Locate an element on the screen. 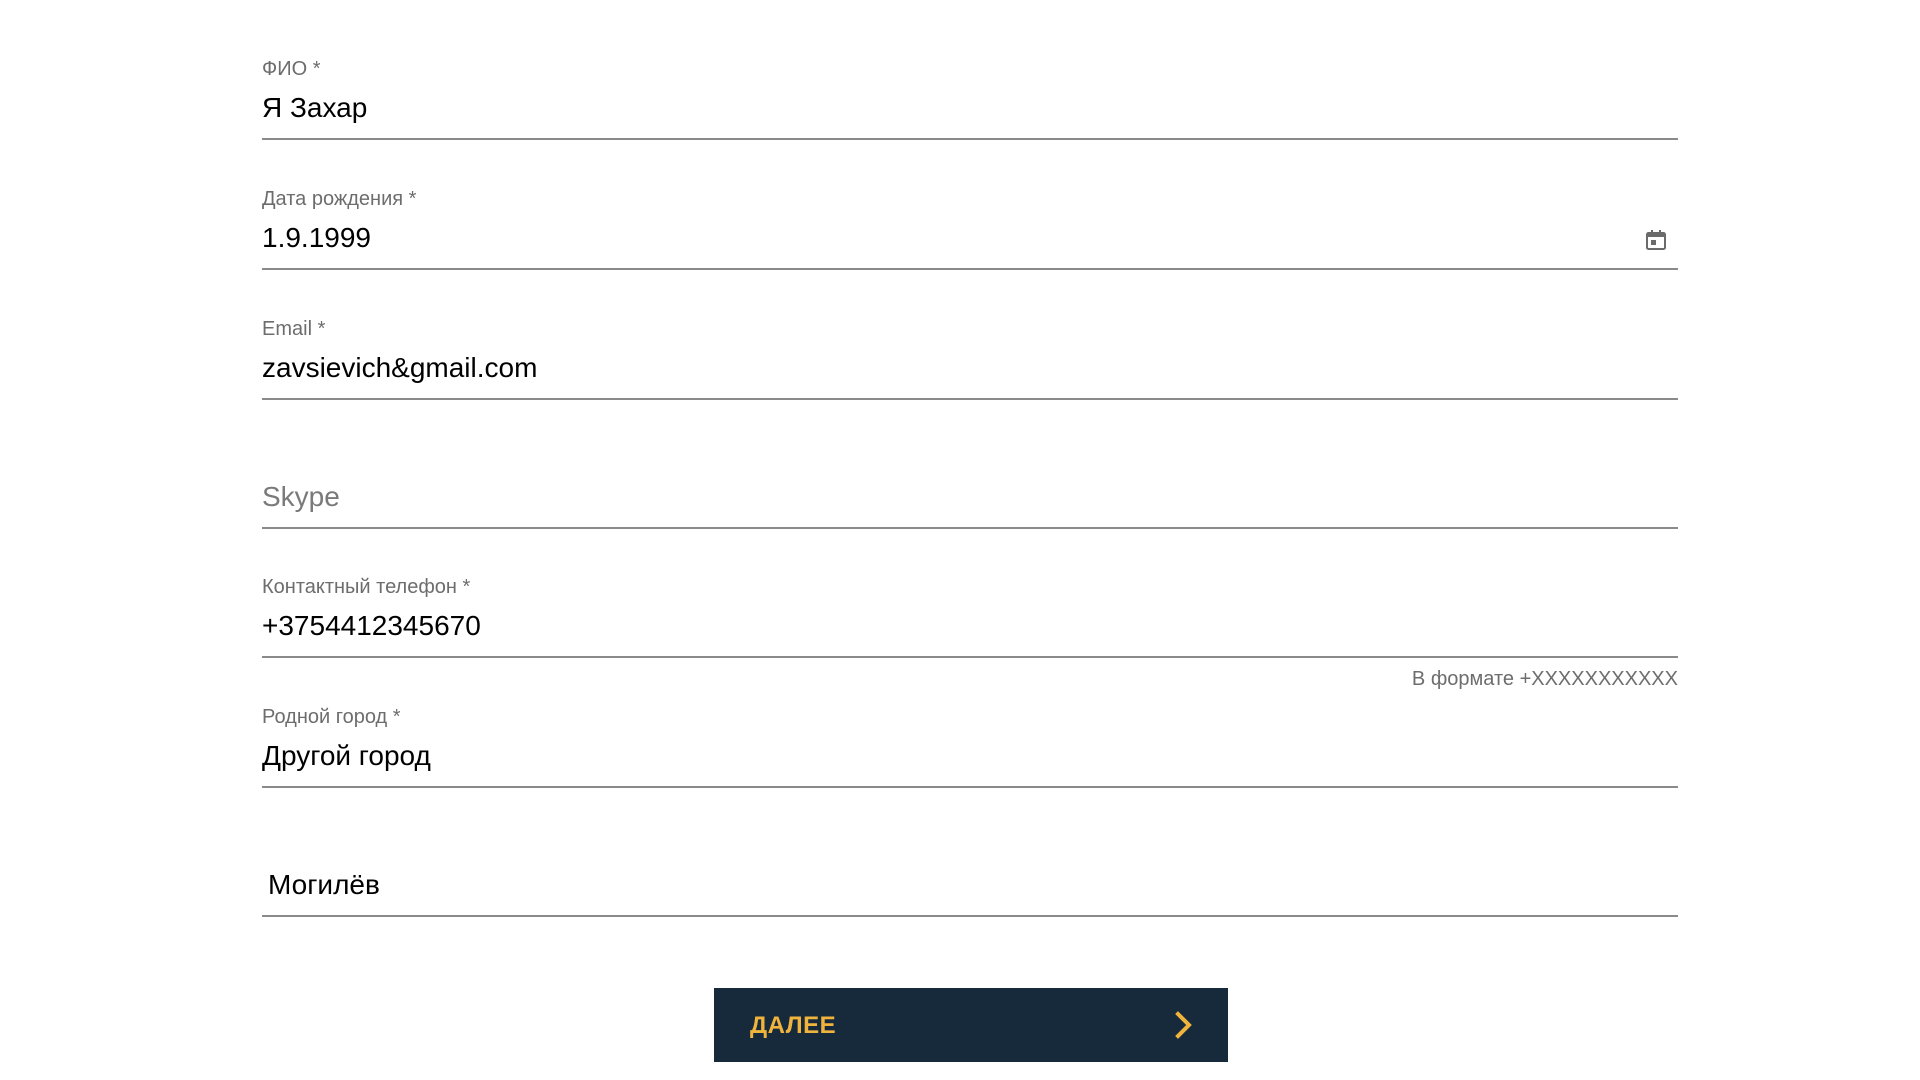 The image size is (1920, 1080). home-city-select is located at coordinates (952, 756).